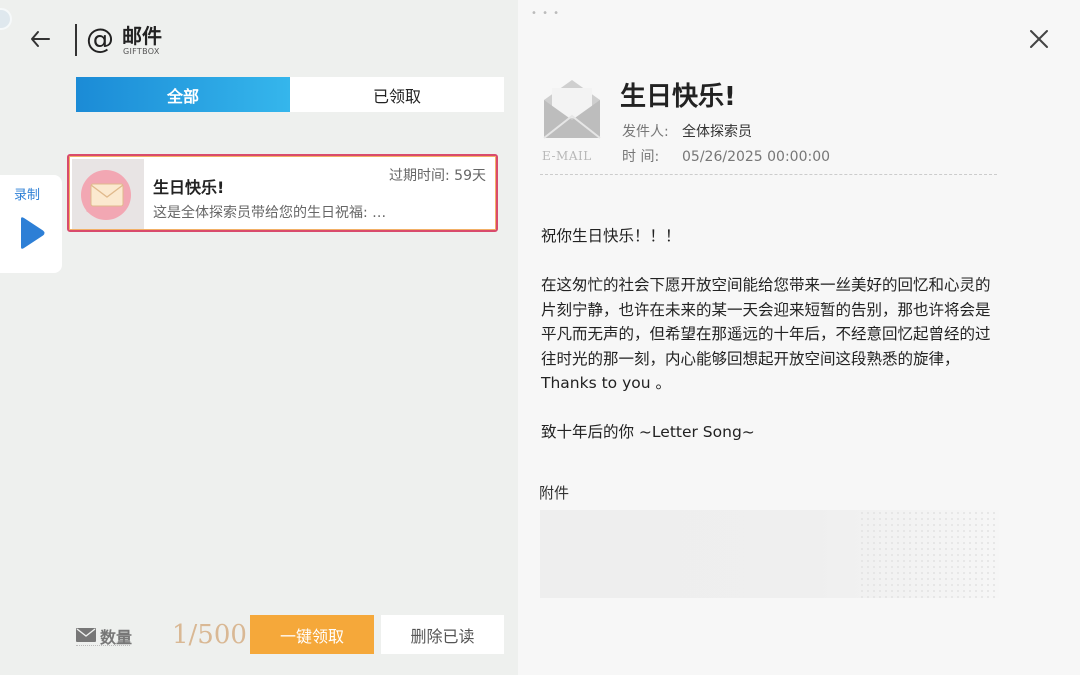  I want to click on sender-label: 发件人:, so click(645, 132).